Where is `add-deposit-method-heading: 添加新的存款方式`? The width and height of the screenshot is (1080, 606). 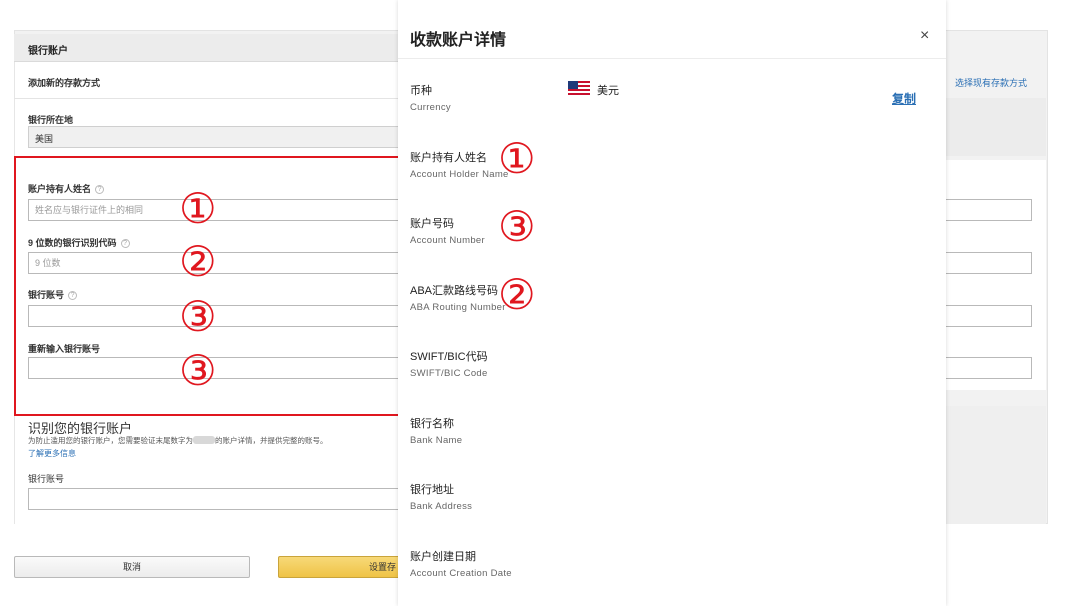 add-deposit-method-heading: 添加新的存款方式 is located at coordinates (64, 83).